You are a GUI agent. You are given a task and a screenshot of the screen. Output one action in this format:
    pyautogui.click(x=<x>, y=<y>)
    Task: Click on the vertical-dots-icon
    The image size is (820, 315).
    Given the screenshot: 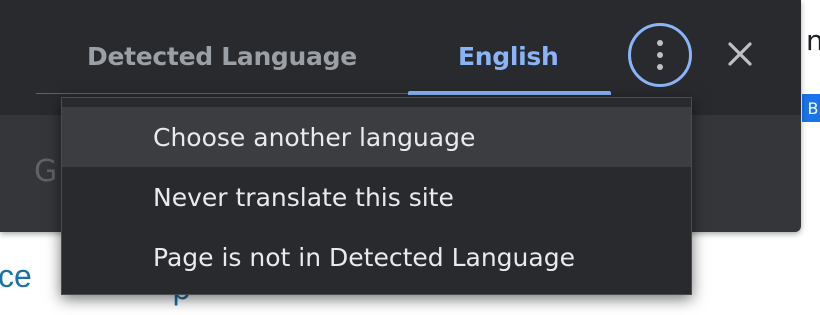 What is the action you would take?
    pyautogui.click(x=660, y=55)
    